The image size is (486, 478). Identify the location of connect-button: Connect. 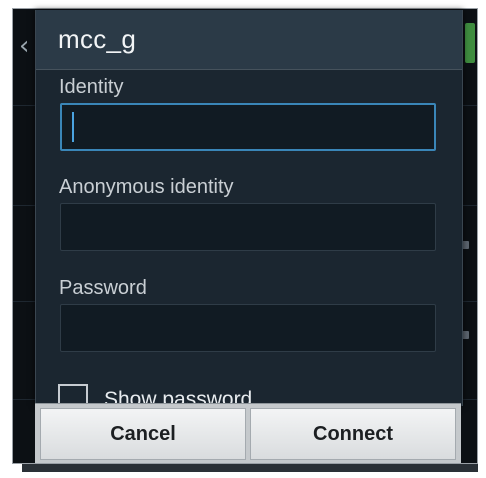
(353, 434).